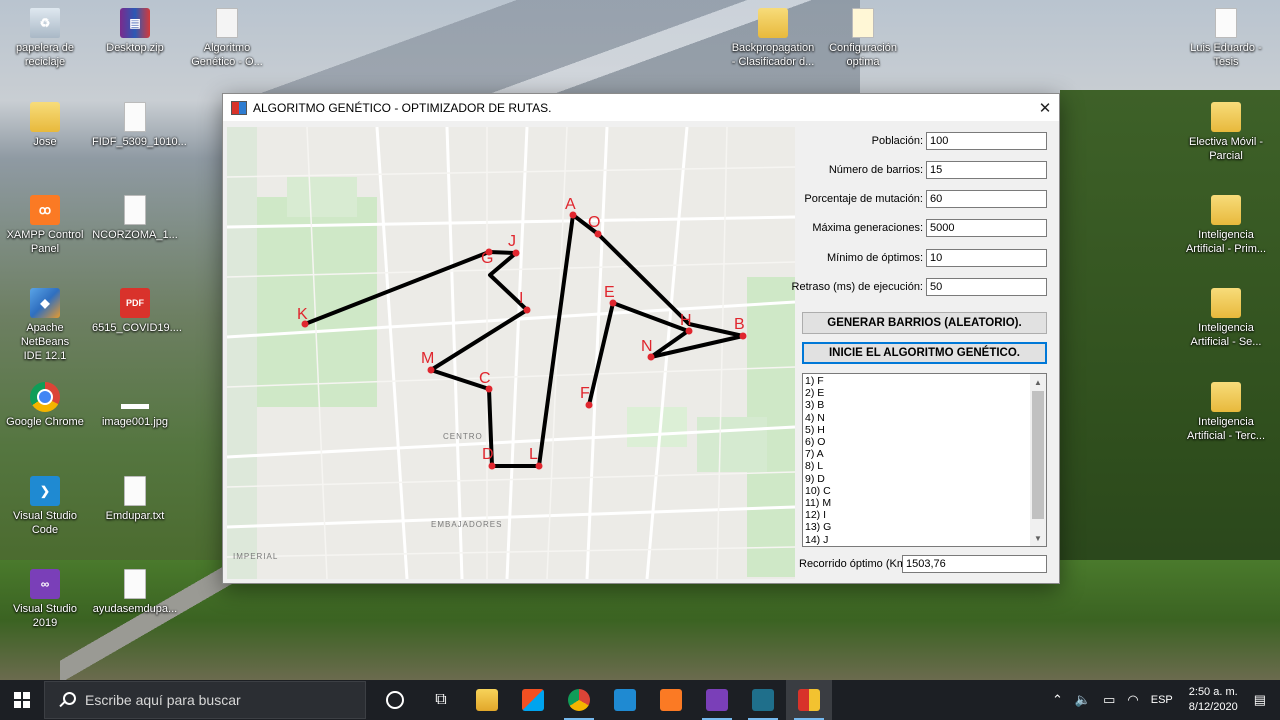  I want to click on desktop-icon-emdupar: Emdupar.txt, so click(135, 499).